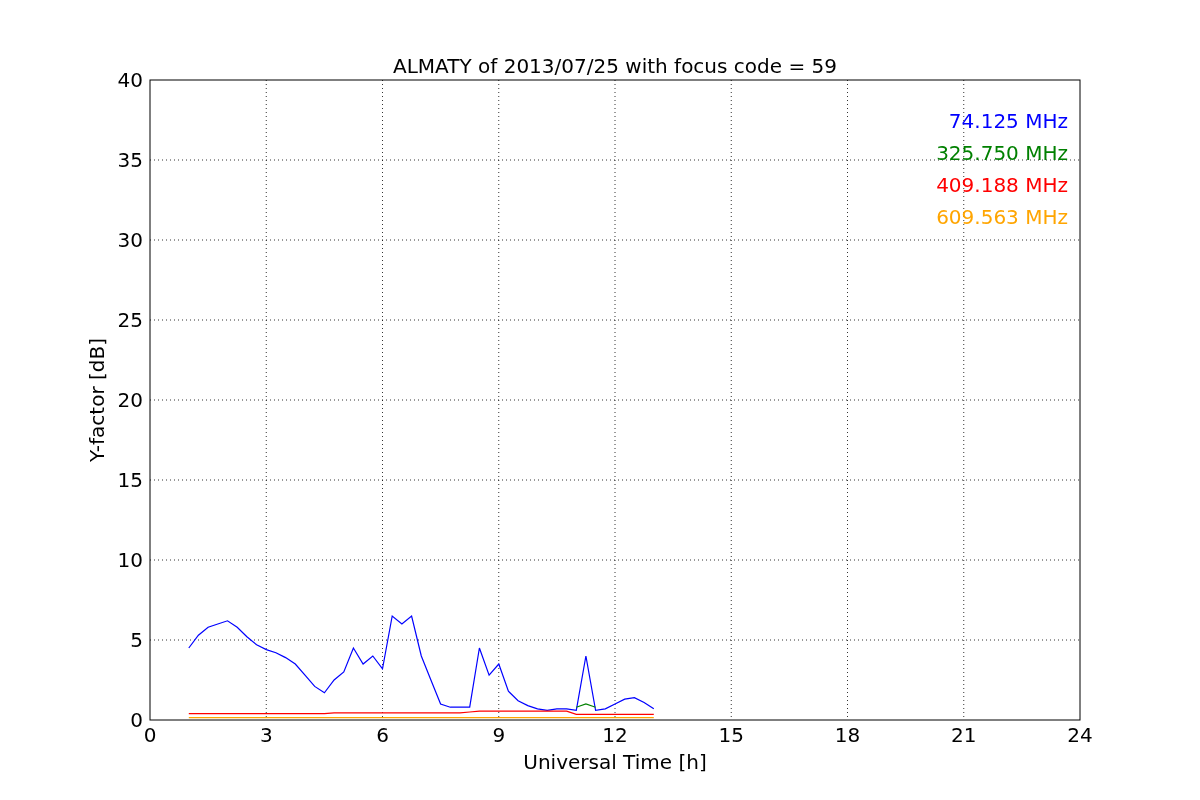 Image resolution: width=1200 pixels, height=800 pixels. What do you see at coordinates (382, 735) in the screenshot?
I see `x-tick-label: 6` at bounding box center [382, 735].